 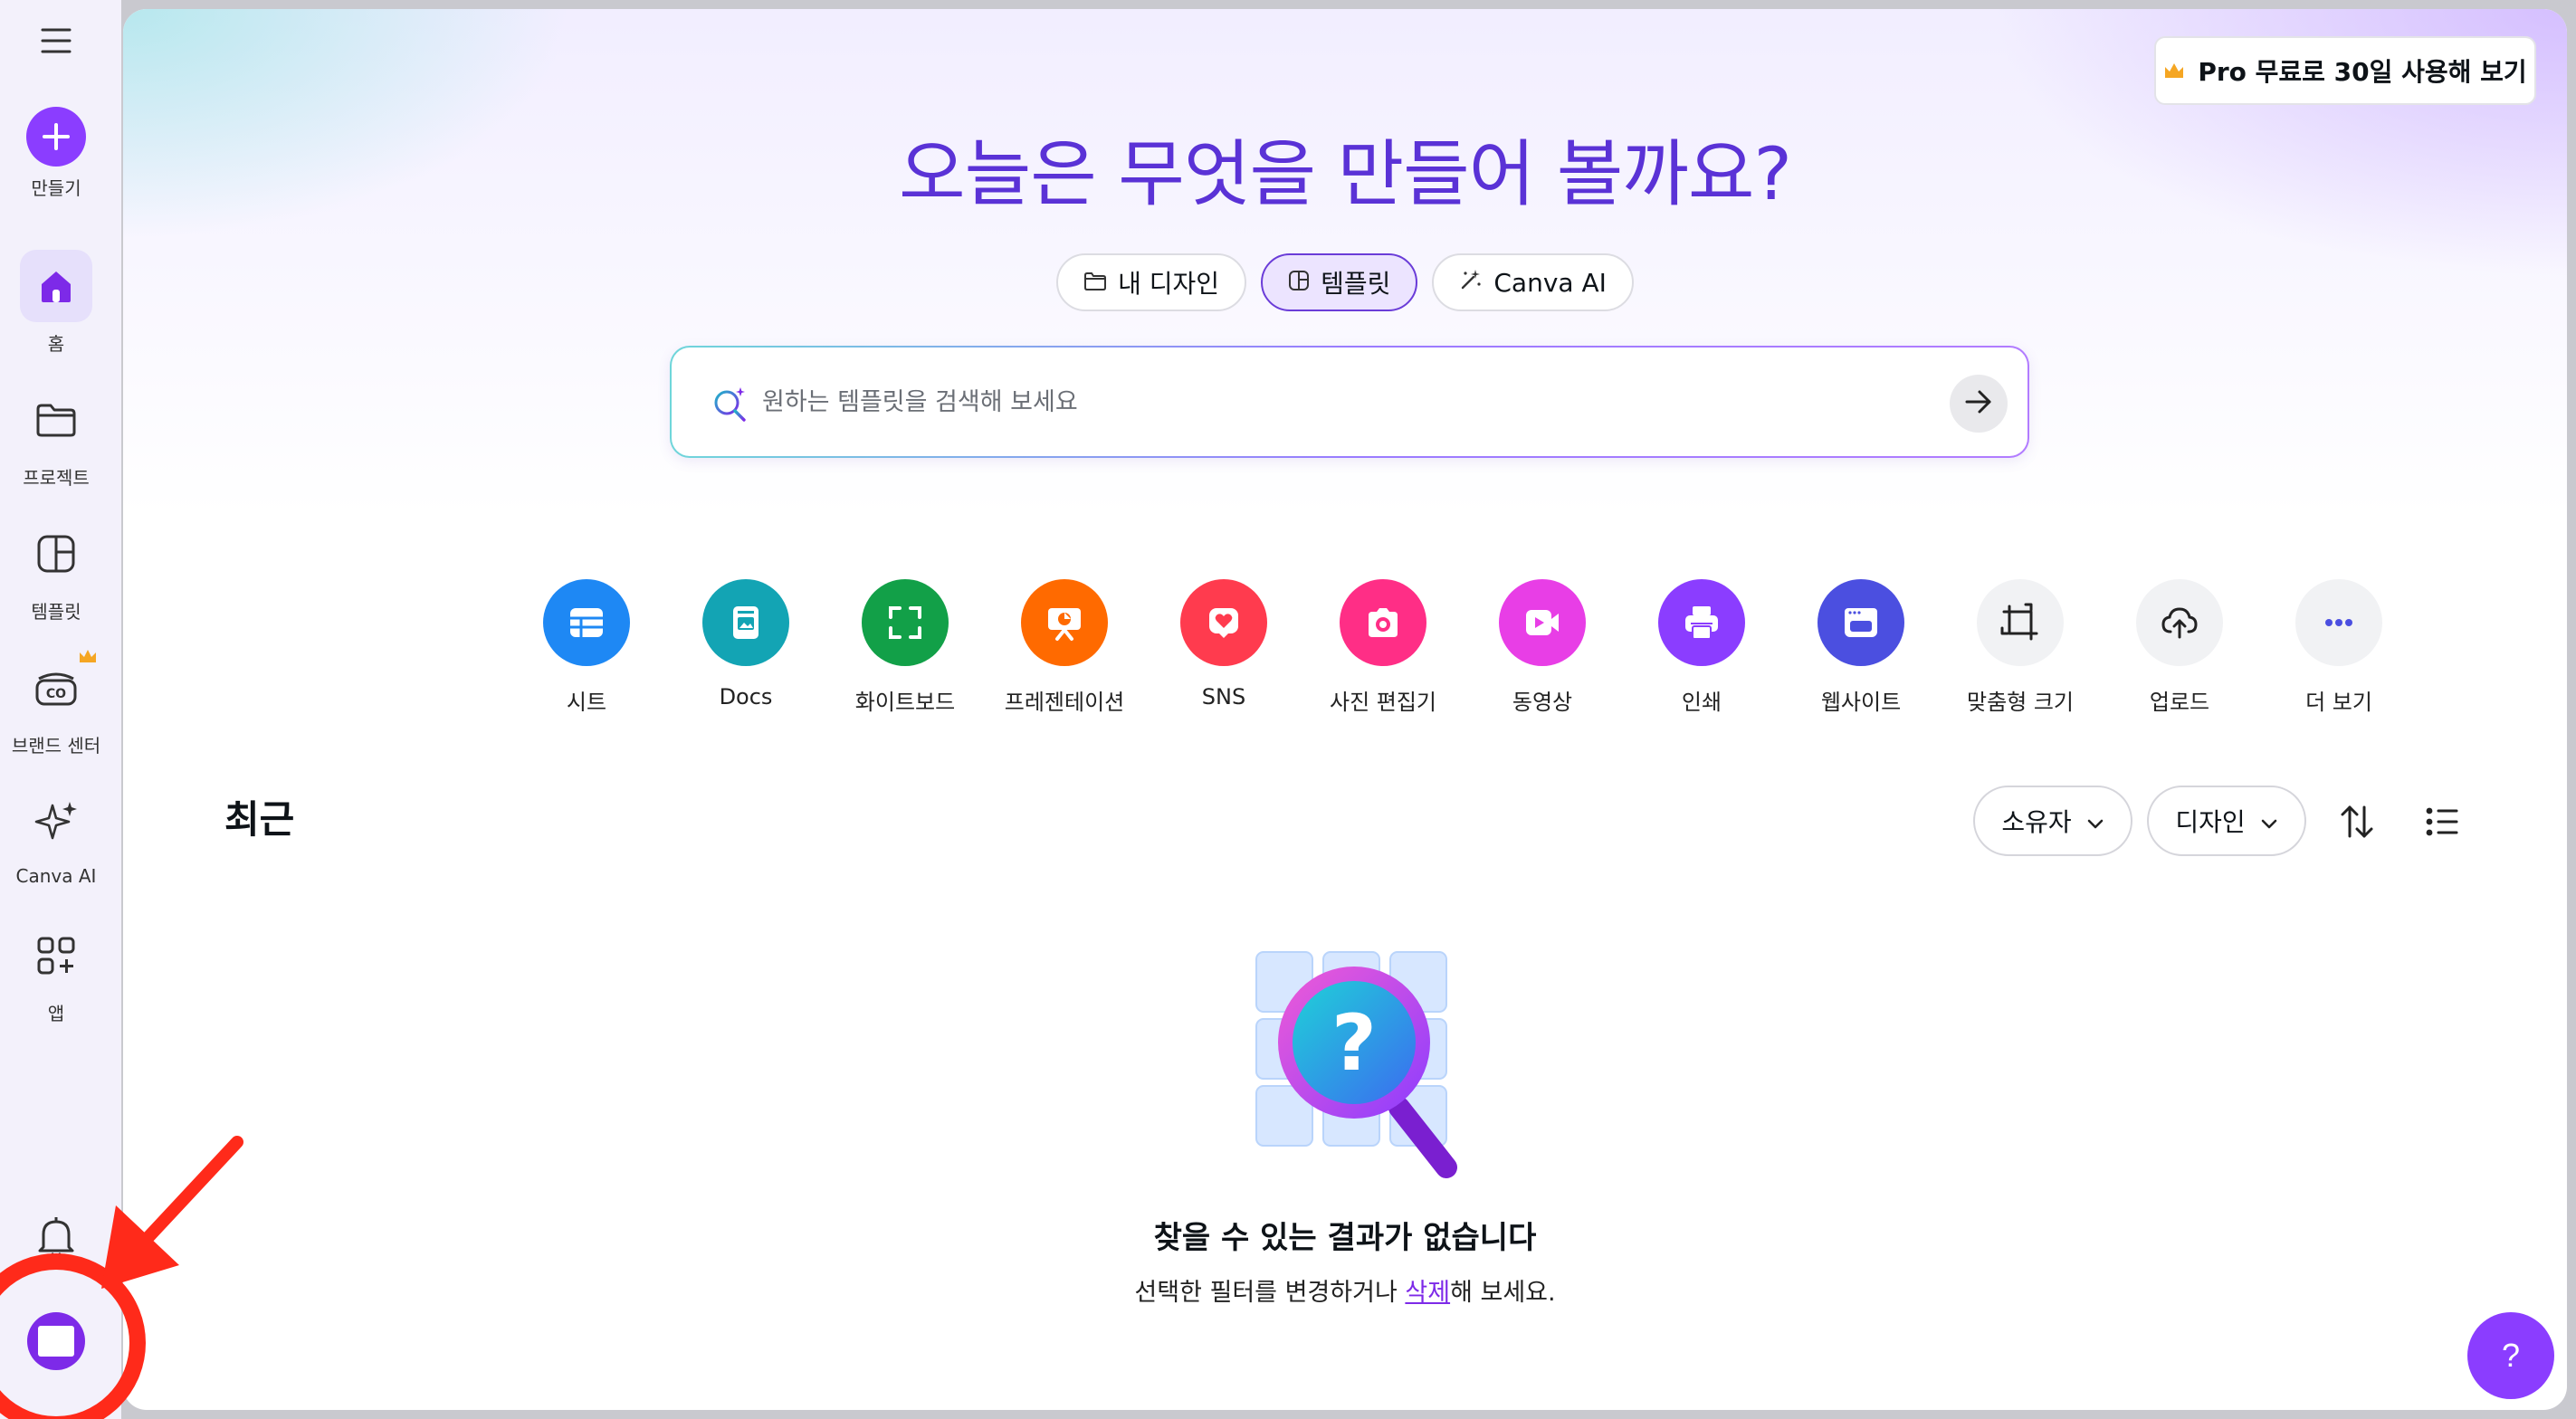 I want to click on sidebar-item-label: 홈, so click(x=56, y=344).